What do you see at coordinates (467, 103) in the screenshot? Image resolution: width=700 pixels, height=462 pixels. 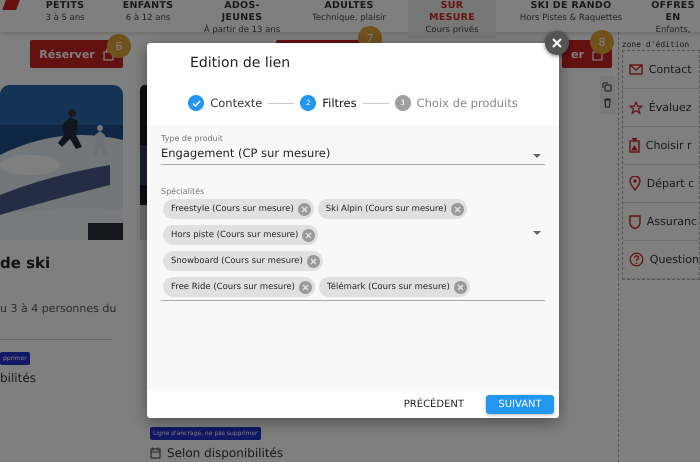 I see `step-label: Choix de produits` at bounding box center [467, 103].